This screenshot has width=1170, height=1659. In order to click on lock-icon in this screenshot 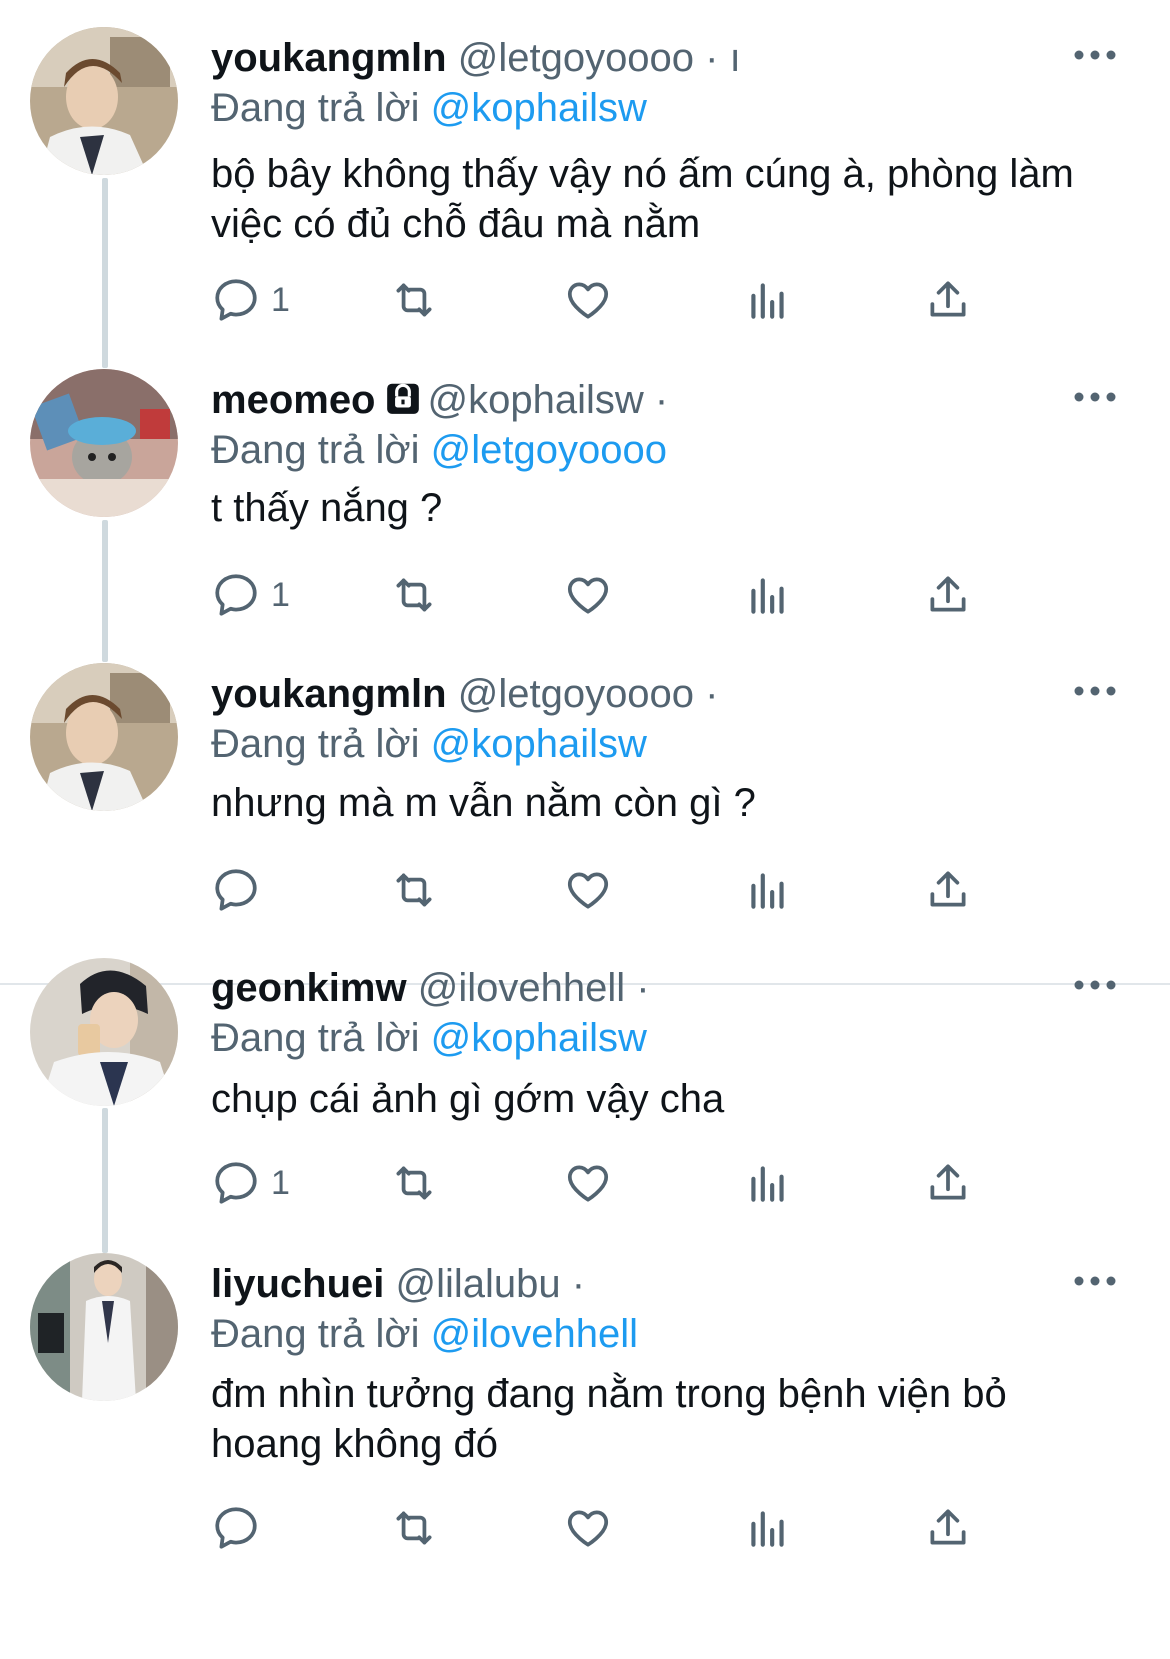, I will do `click(402, 399)`.